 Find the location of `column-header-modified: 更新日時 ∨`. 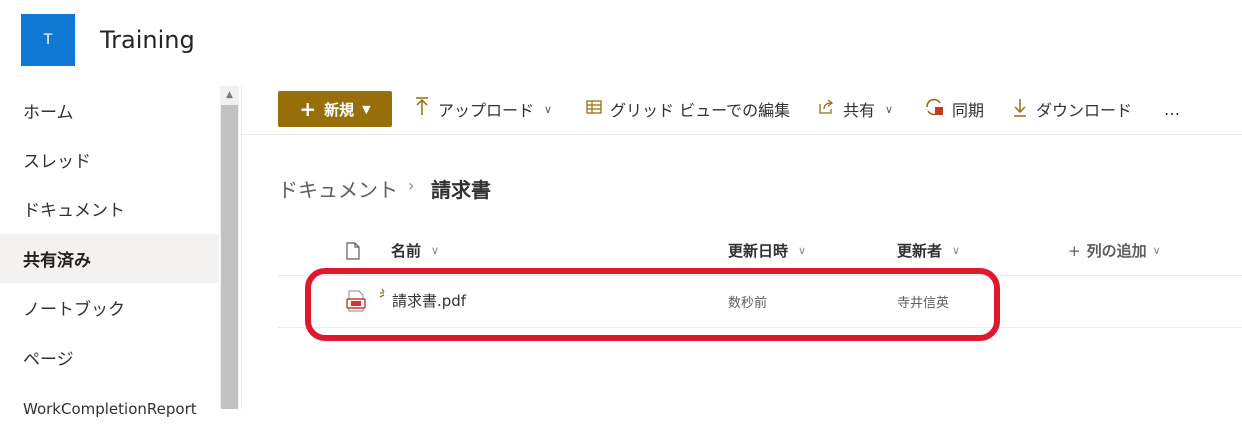

column-header-modified: 更新日時 ∨ is located at coordinates (767, 250).